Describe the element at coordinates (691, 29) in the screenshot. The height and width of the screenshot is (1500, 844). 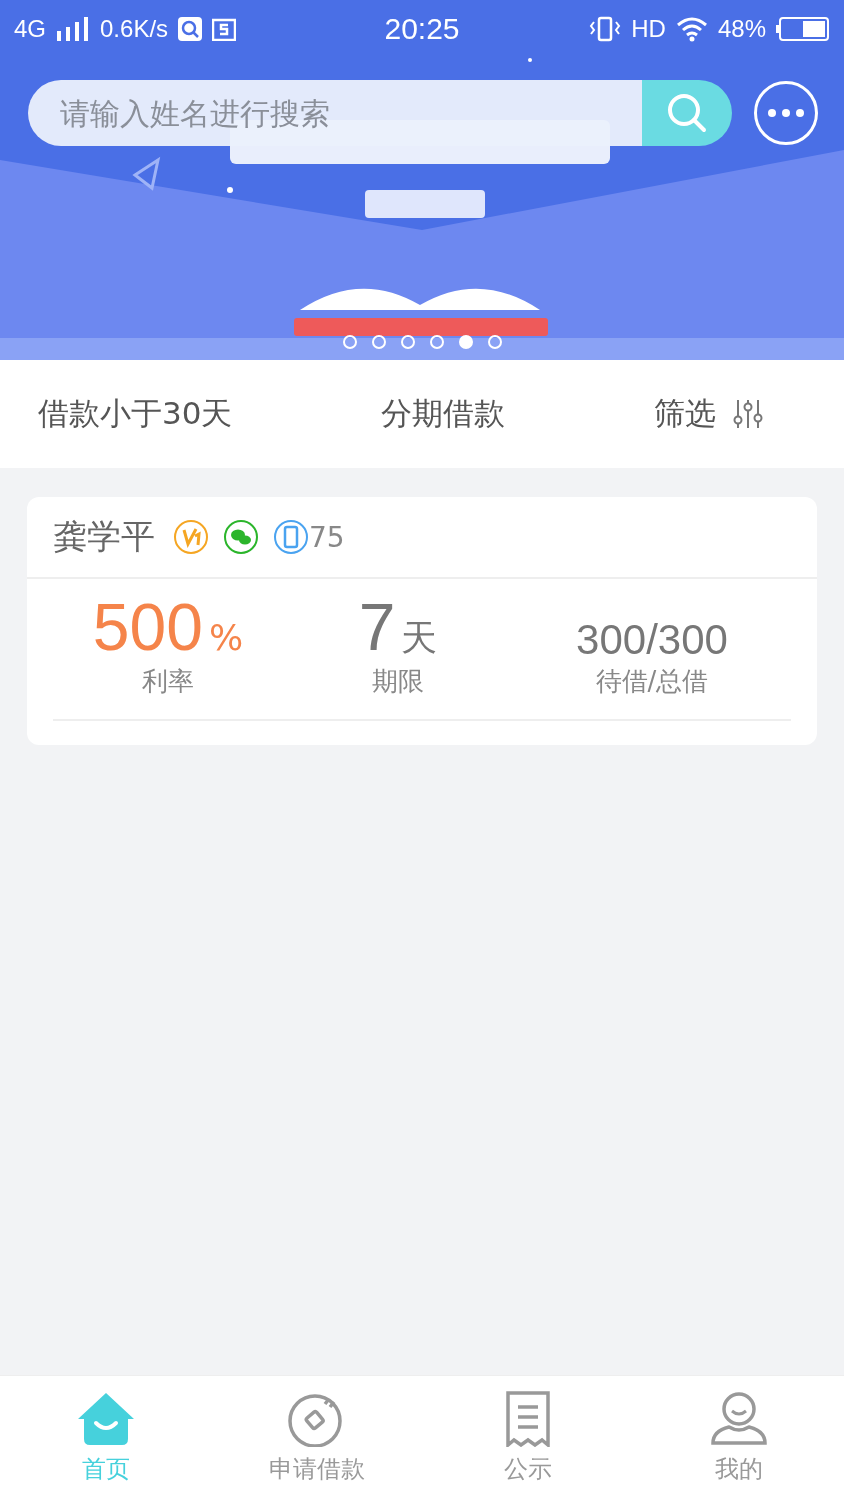
I see `wifi-icon` at that location.